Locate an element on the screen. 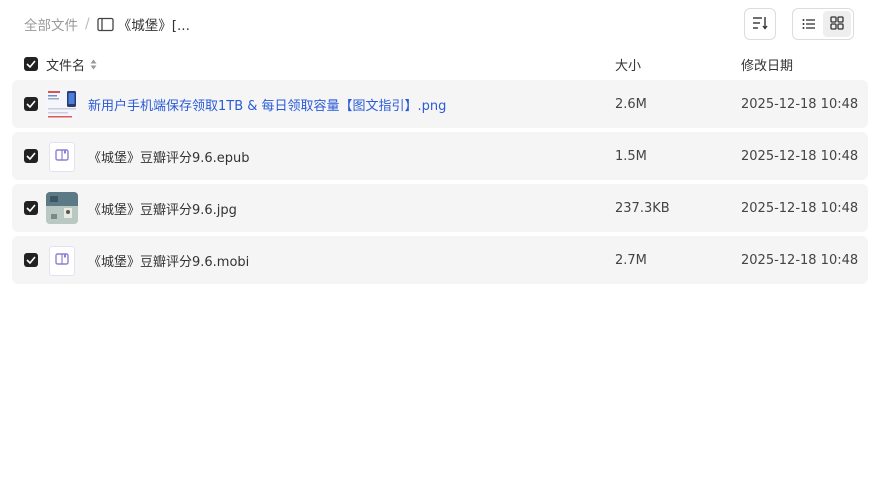 This screenshot has height=495, width=878. grid-view-icon is located at coordinates (837, 24).